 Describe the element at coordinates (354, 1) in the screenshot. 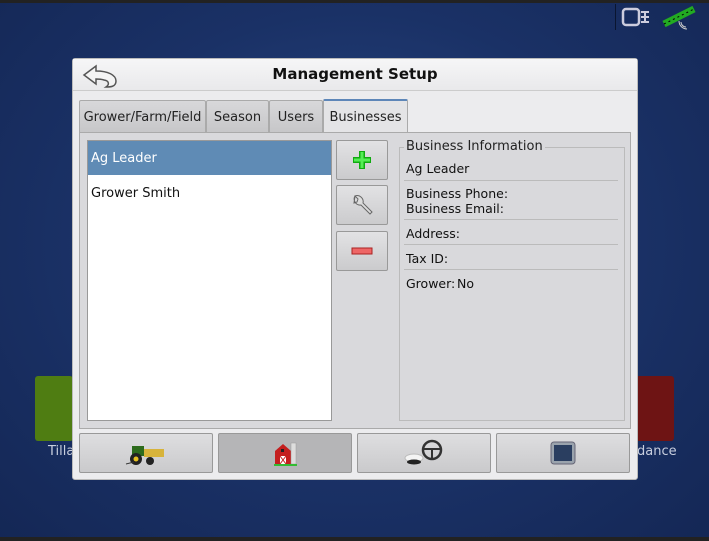

I see `top-bar` at that location.